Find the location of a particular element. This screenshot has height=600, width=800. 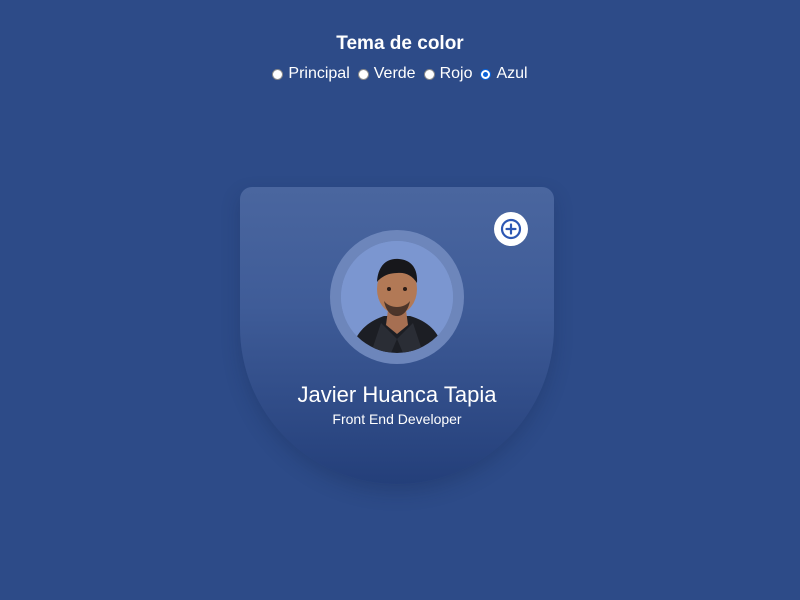

avatar is located at coordinates (397, 297).